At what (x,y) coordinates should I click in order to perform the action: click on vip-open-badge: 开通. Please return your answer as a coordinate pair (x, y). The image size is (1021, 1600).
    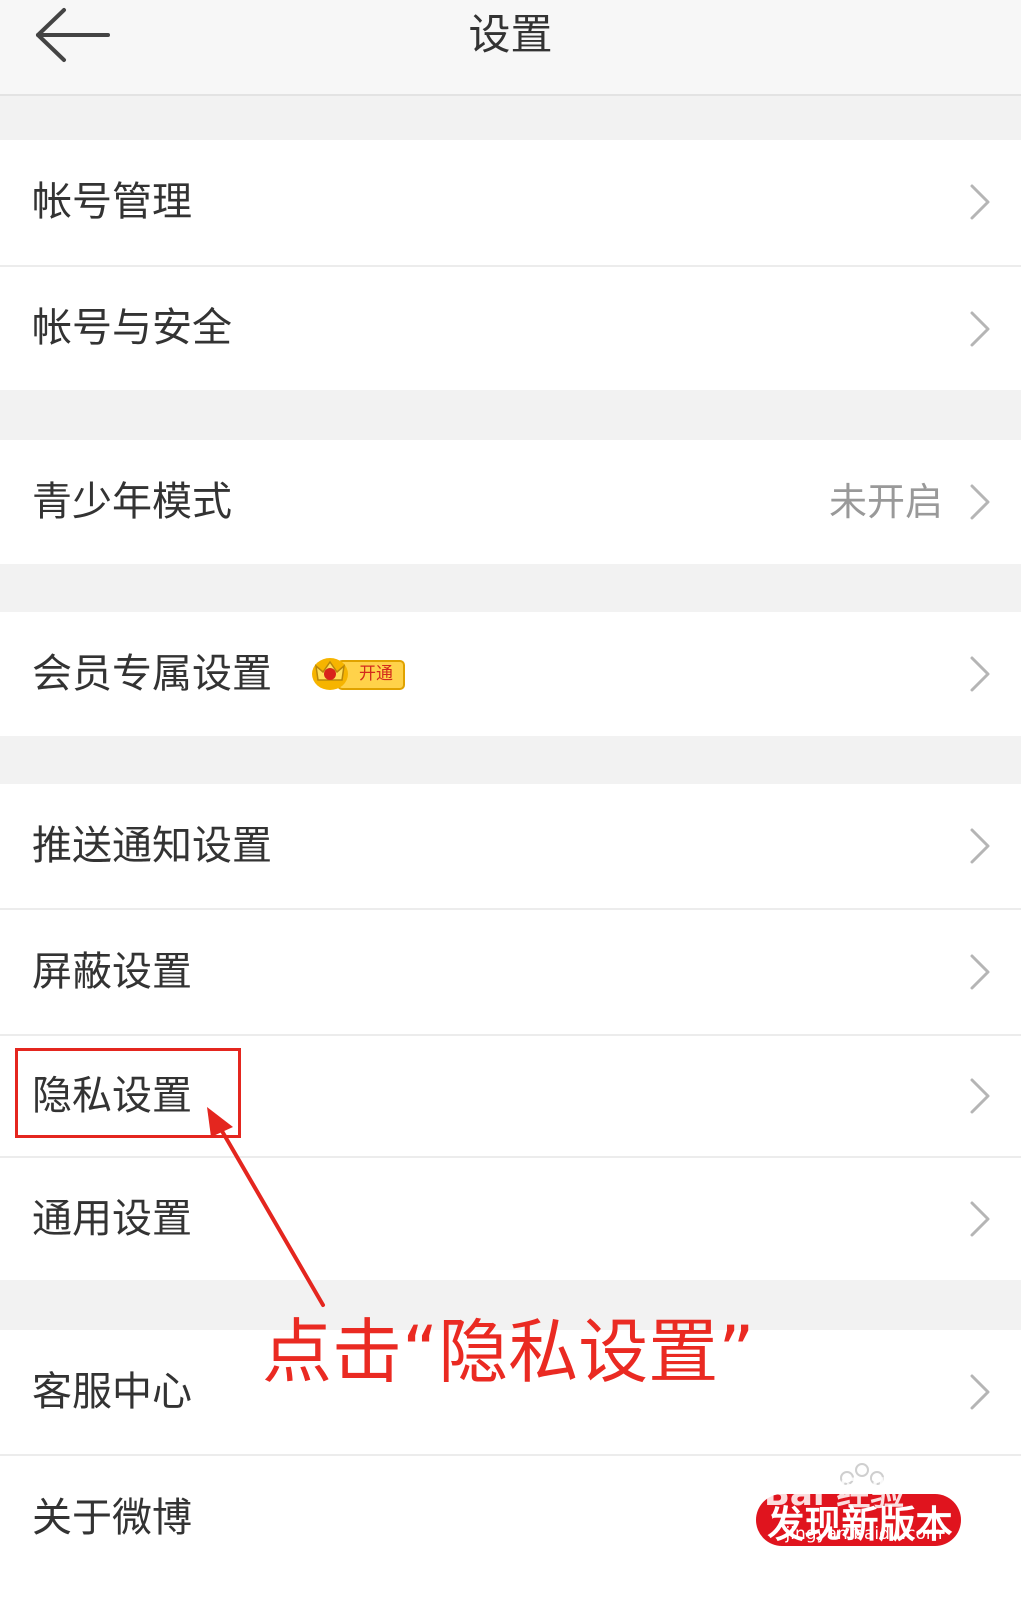
    Looking at the image, I should click on (376, 674).